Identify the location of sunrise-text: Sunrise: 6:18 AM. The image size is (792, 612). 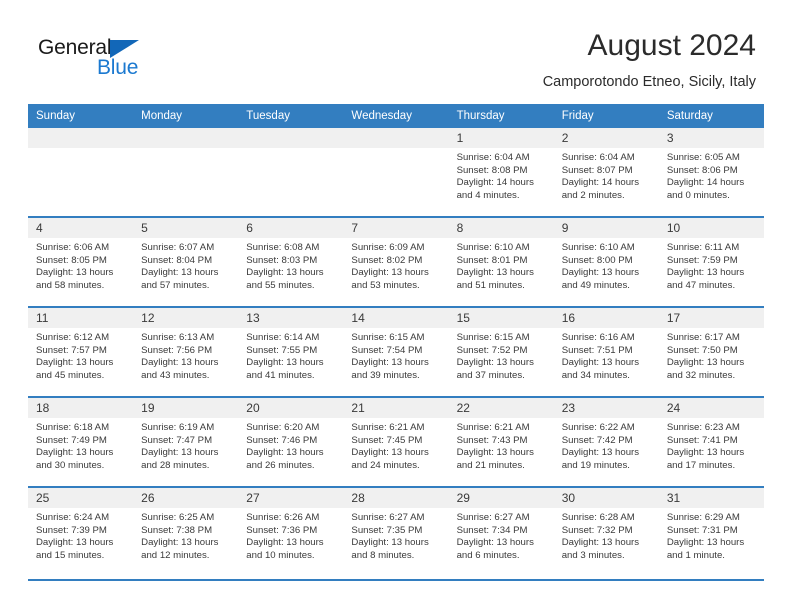
(73, 427).